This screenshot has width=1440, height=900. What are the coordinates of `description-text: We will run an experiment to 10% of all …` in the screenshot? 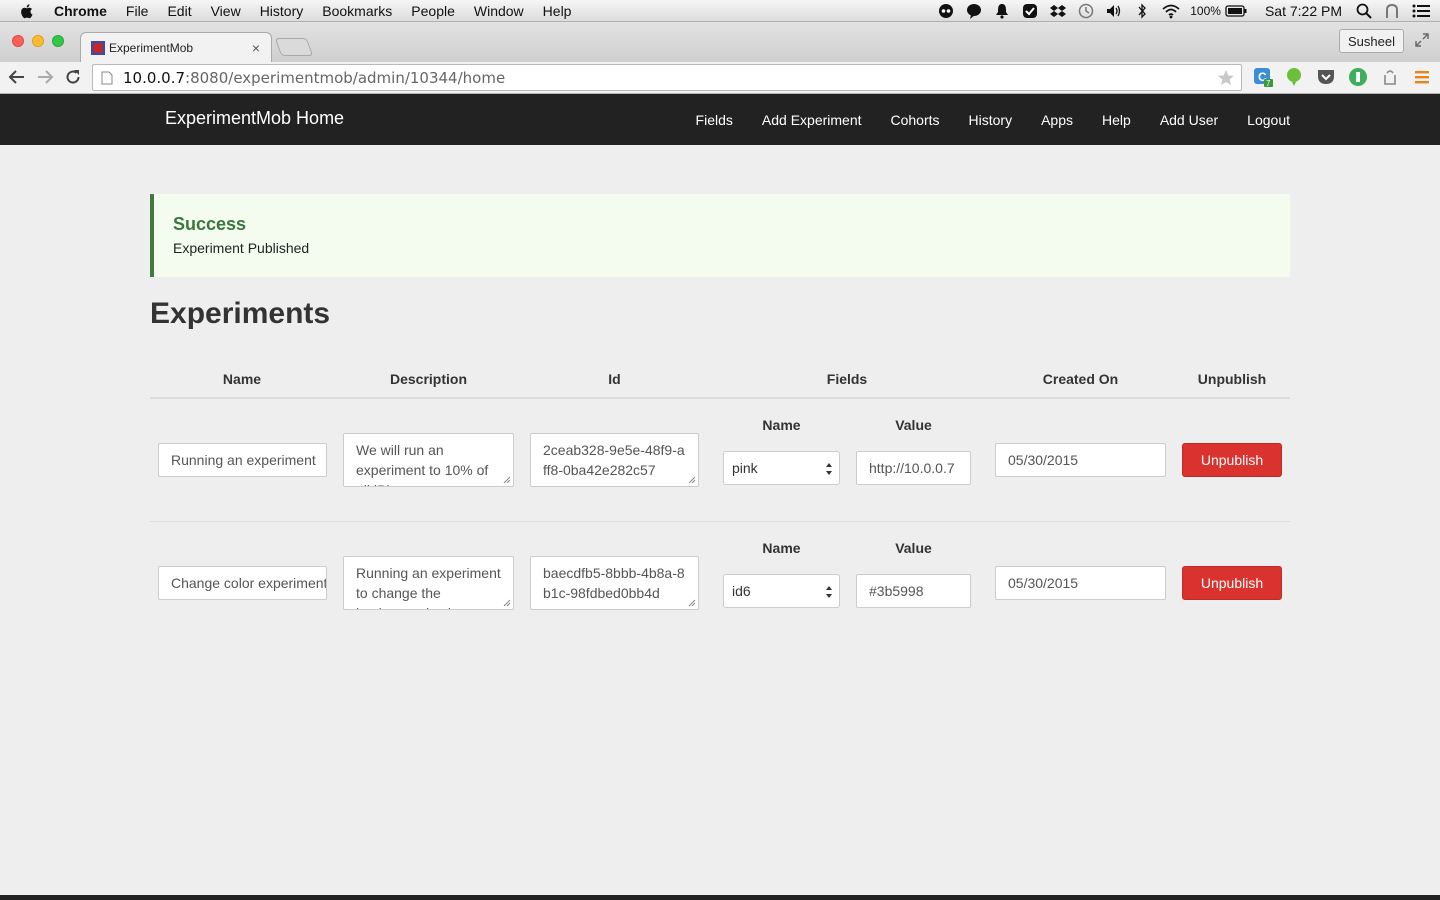 It's located at (422, 464).